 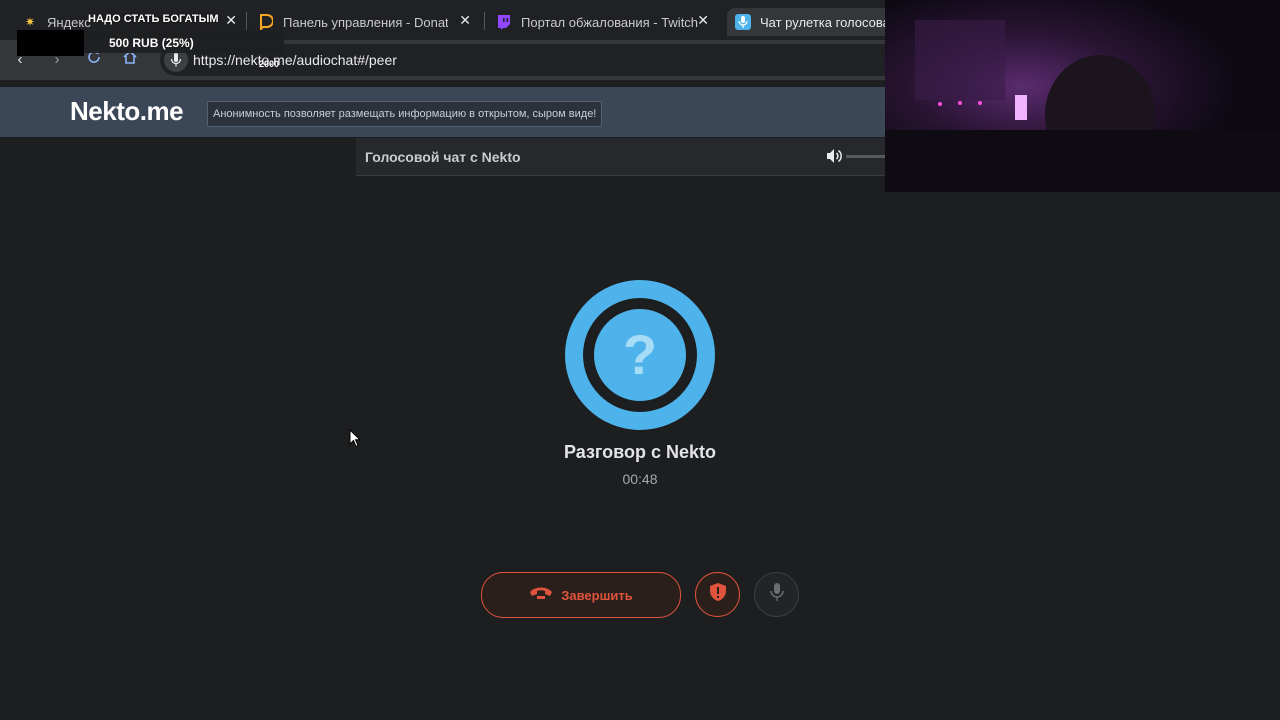 I want to click on end-call-label: Завершить, so click(x=597, y=595).